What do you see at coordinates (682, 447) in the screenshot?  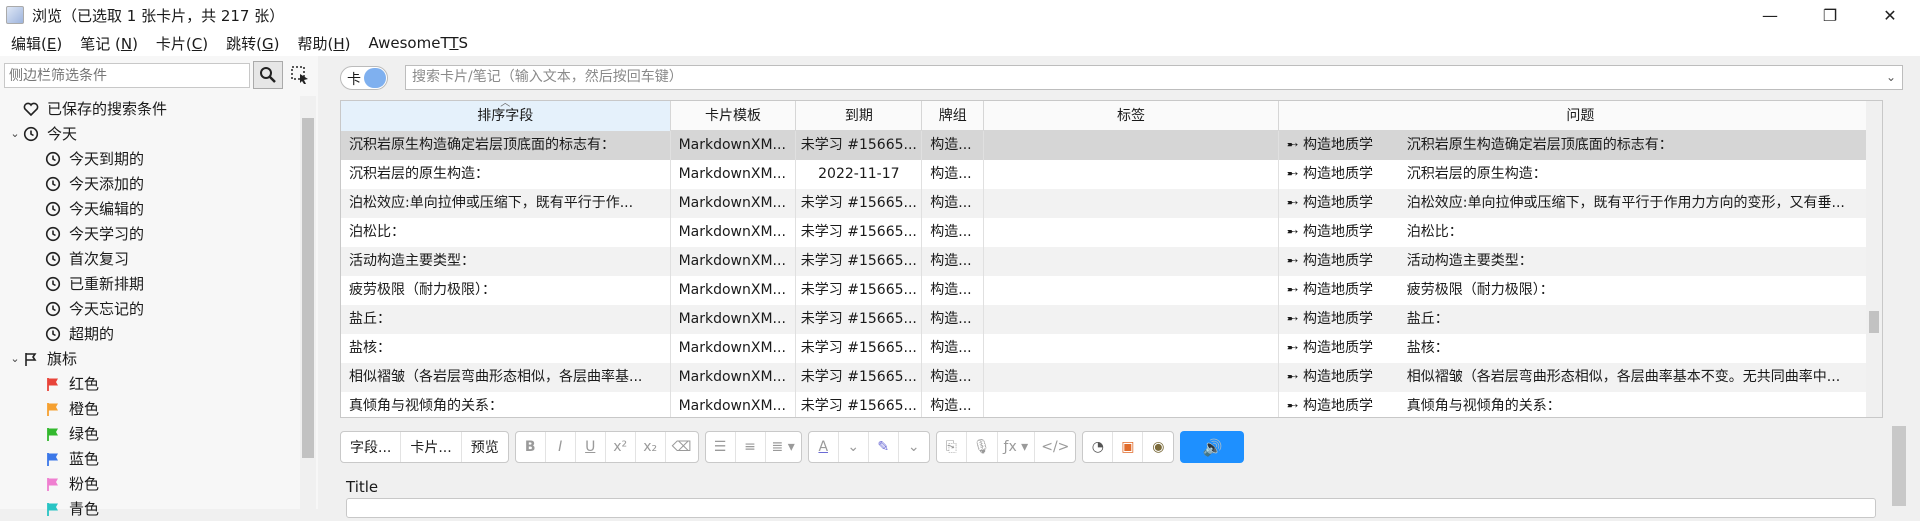 I see `eraser-icon: ⌫` at bounding box center [682, 447].